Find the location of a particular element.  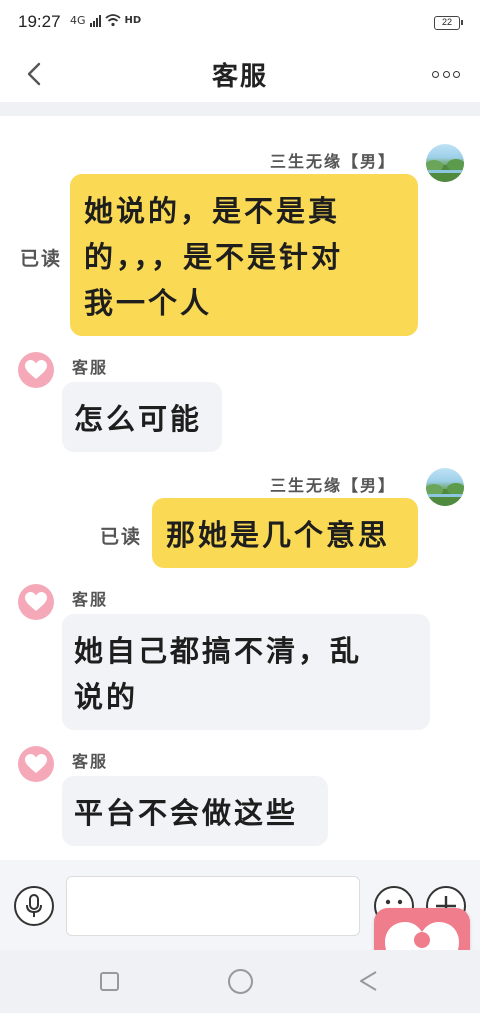

home-icon is located at coordinates (240, 981).